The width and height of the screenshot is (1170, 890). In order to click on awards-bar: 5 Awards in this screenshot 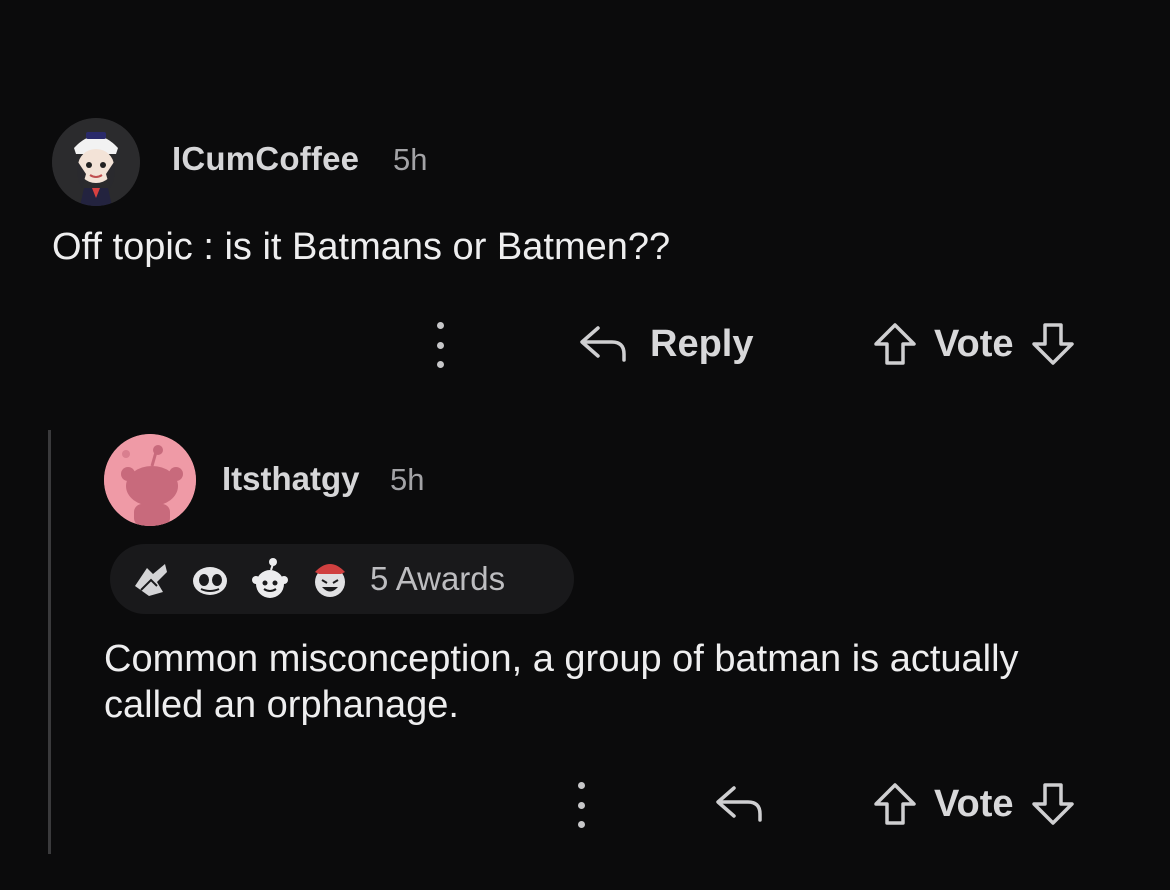, I will do `click(342, 579)`.